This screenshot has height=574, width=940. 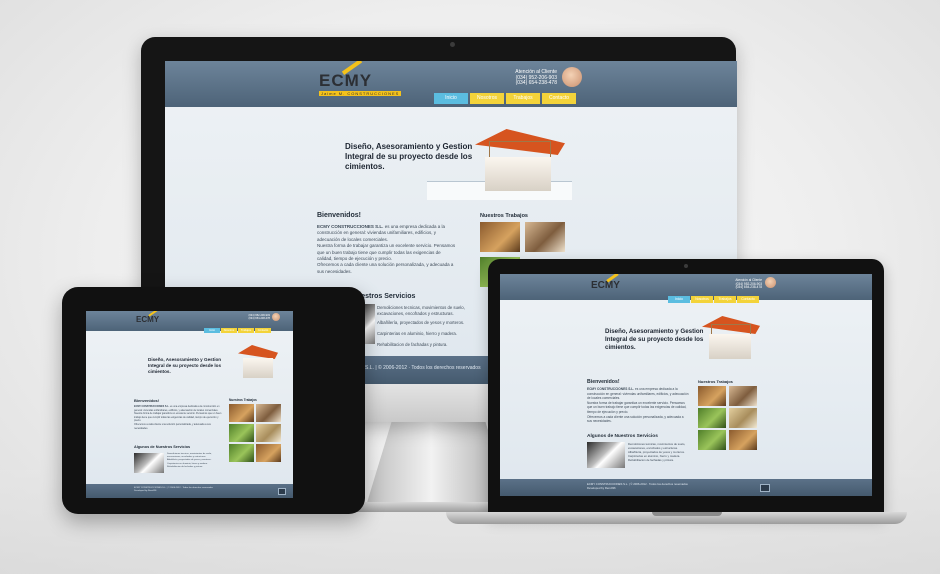 I want to click on contact-info: (034) 952-206-903 (034) 654-238-478, so click(x=253, y=317).